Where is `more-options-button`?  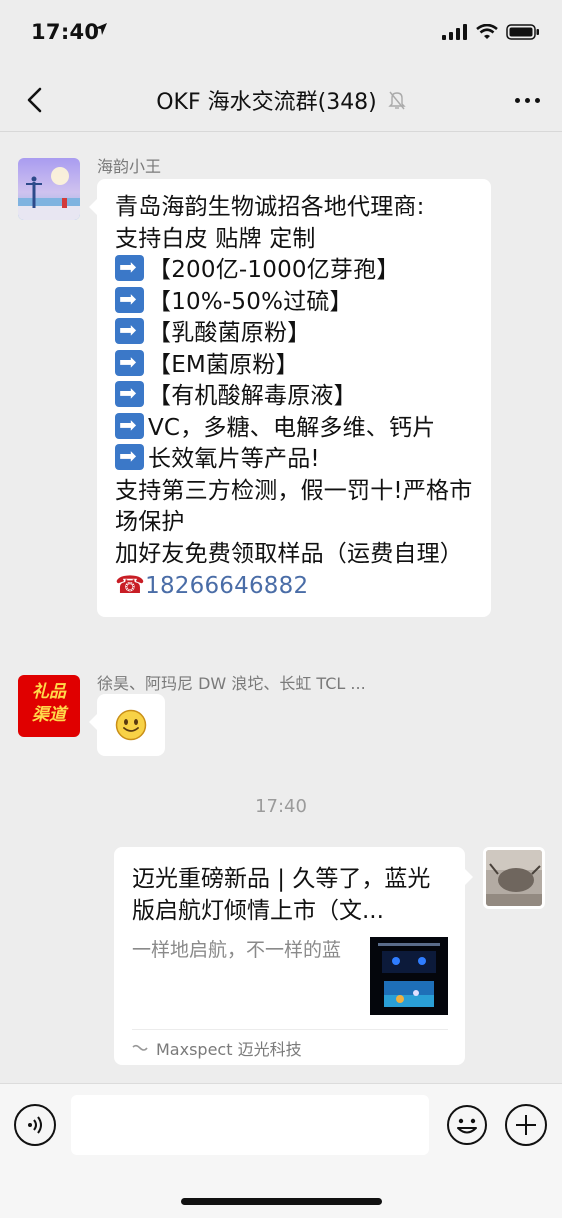 more-options-button is located at coordinates (520, 100).